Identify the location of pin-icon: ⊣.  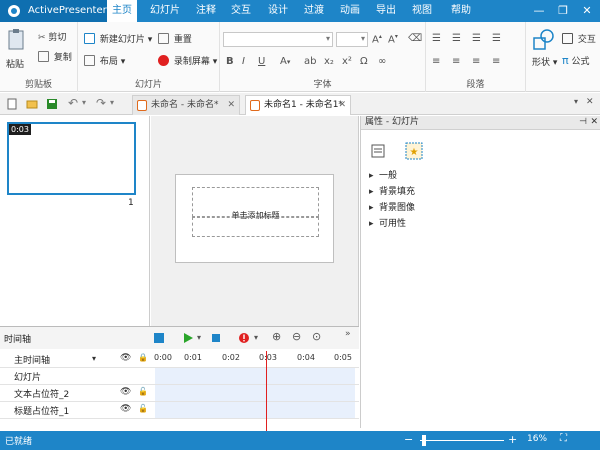
(583, 122).